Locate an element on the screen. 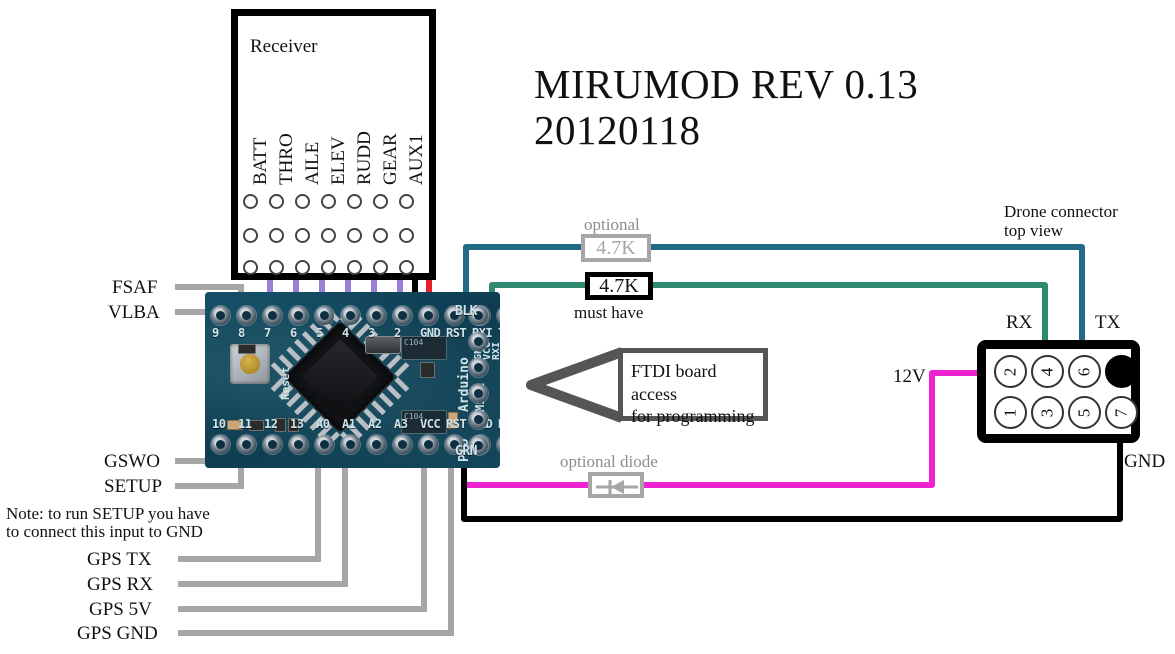 This screenshot has width=1175, height=654. board-pin-label-top: GND is located at coordinates (430, 333).